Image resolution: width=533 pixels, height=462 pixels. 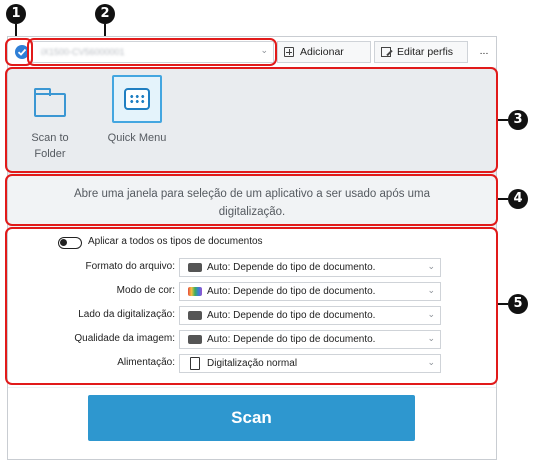 What do you see at coordinates (518, 304) in the screenshot?
I see `callout-5: 5` at bounding box center [518, 304].